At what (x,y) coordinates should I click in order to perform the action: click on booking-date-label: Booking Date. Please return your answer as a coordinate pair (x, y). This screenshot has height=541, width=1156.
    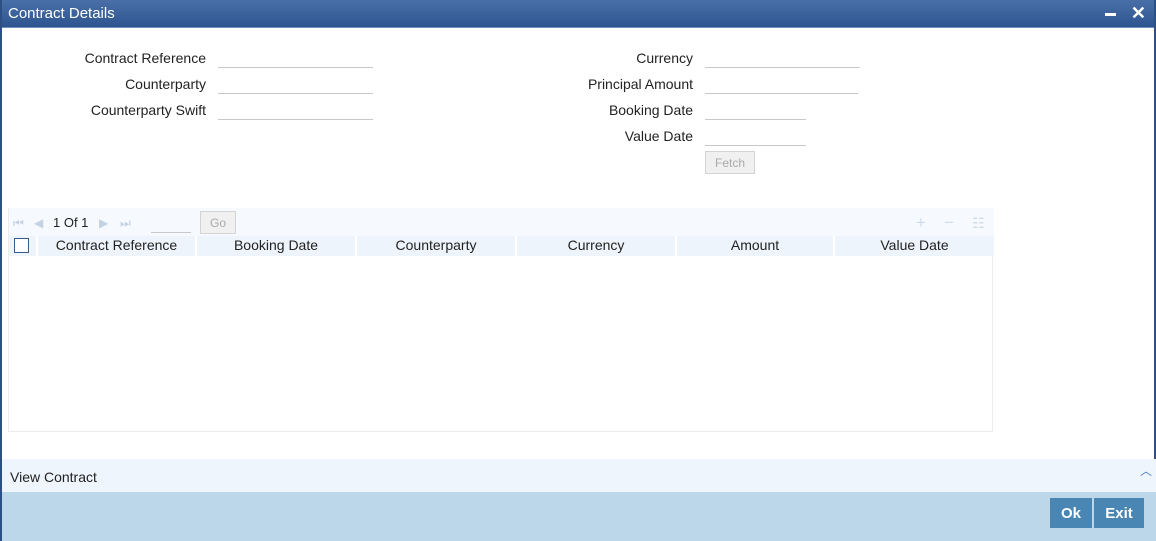
    Looking at the image, I should click on (650, 110).